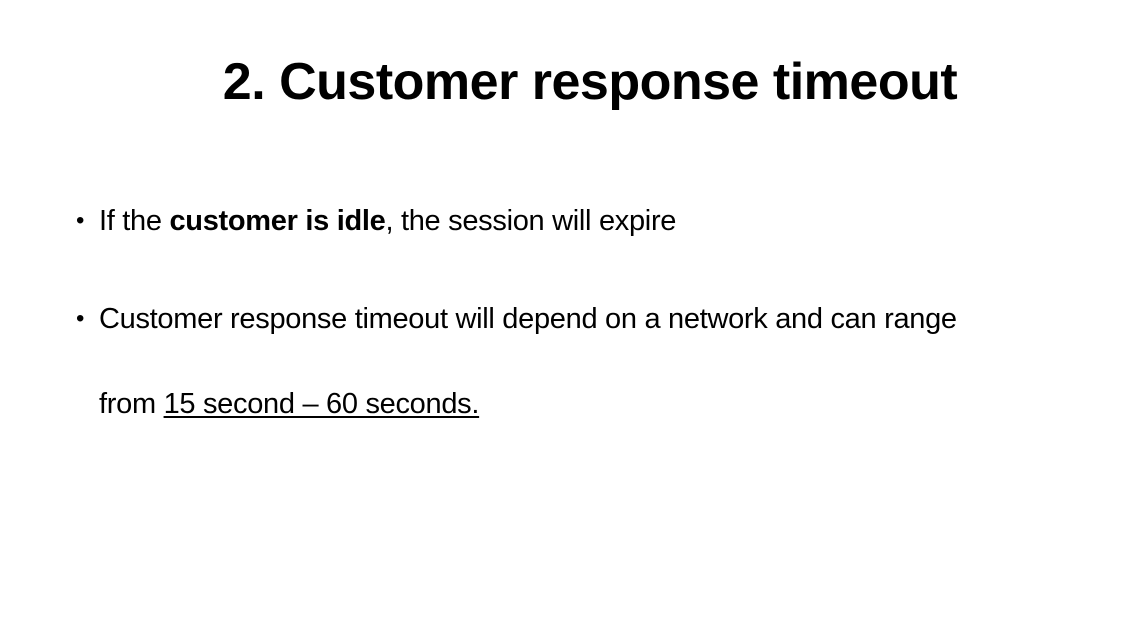  What do you see at coordinates (131, 404) in the screenshot?
I see `bullet-text-line2-prefix: from` at bounding box center [131, 404].